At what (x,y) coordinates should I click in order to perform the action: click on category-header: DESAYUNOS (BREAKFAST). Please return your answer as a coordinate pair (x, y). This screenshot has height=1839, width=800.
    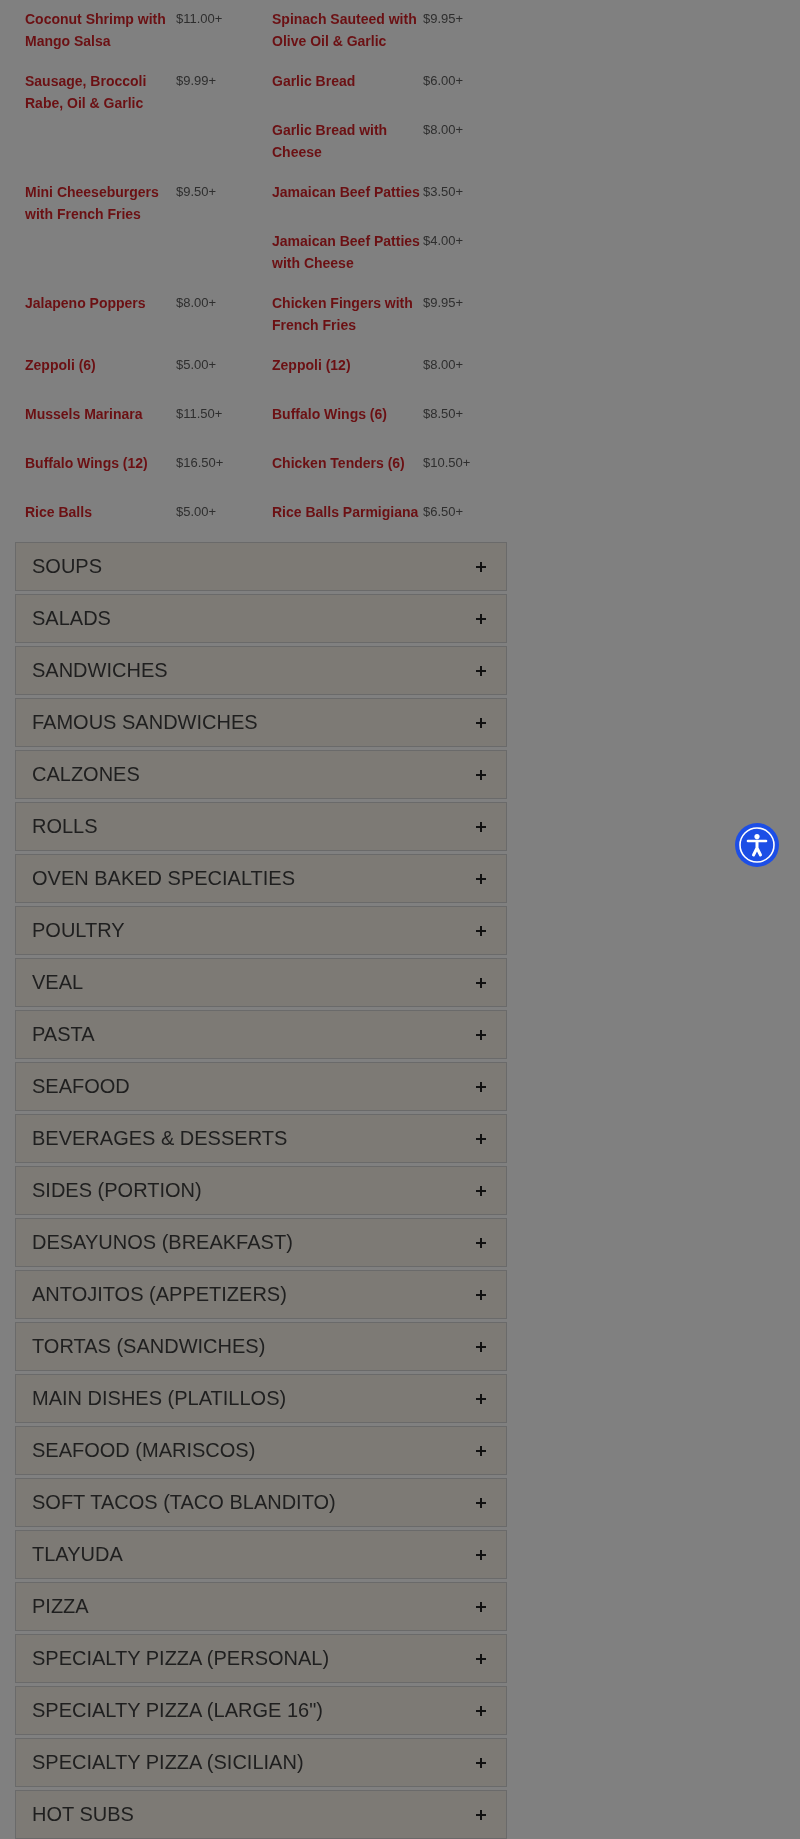
    Looking at the image, I should click on (261, 1242).